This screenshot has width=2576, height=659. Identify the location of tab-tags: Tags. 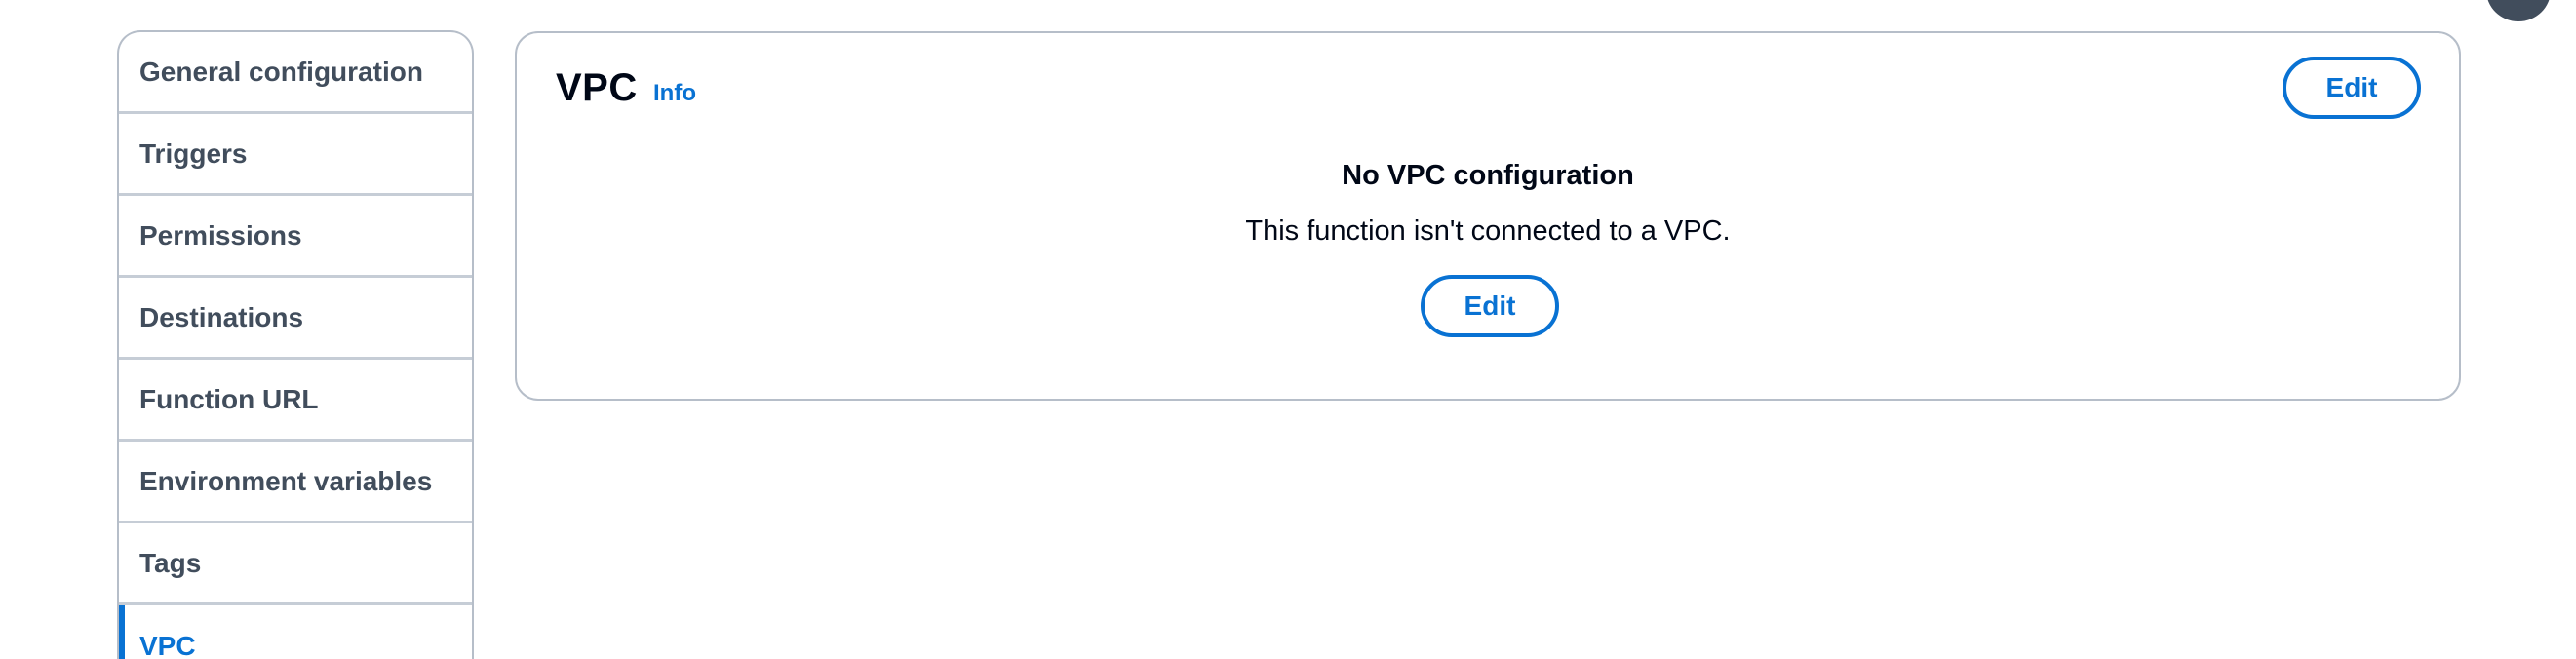
(295, 564).